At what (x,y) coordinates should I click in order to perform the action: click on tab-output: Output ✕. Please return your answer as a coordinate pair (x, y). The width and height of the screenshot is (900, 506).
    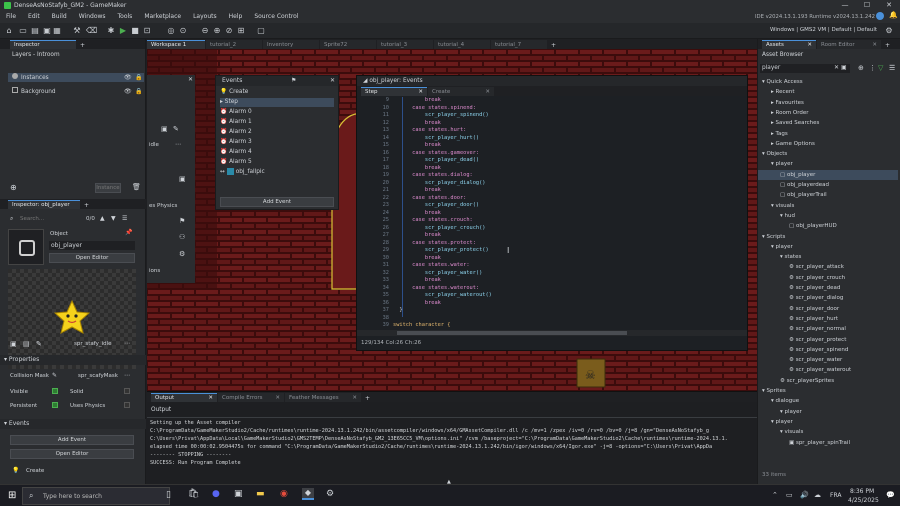
    Looking at the image, I should click on (184, 397).